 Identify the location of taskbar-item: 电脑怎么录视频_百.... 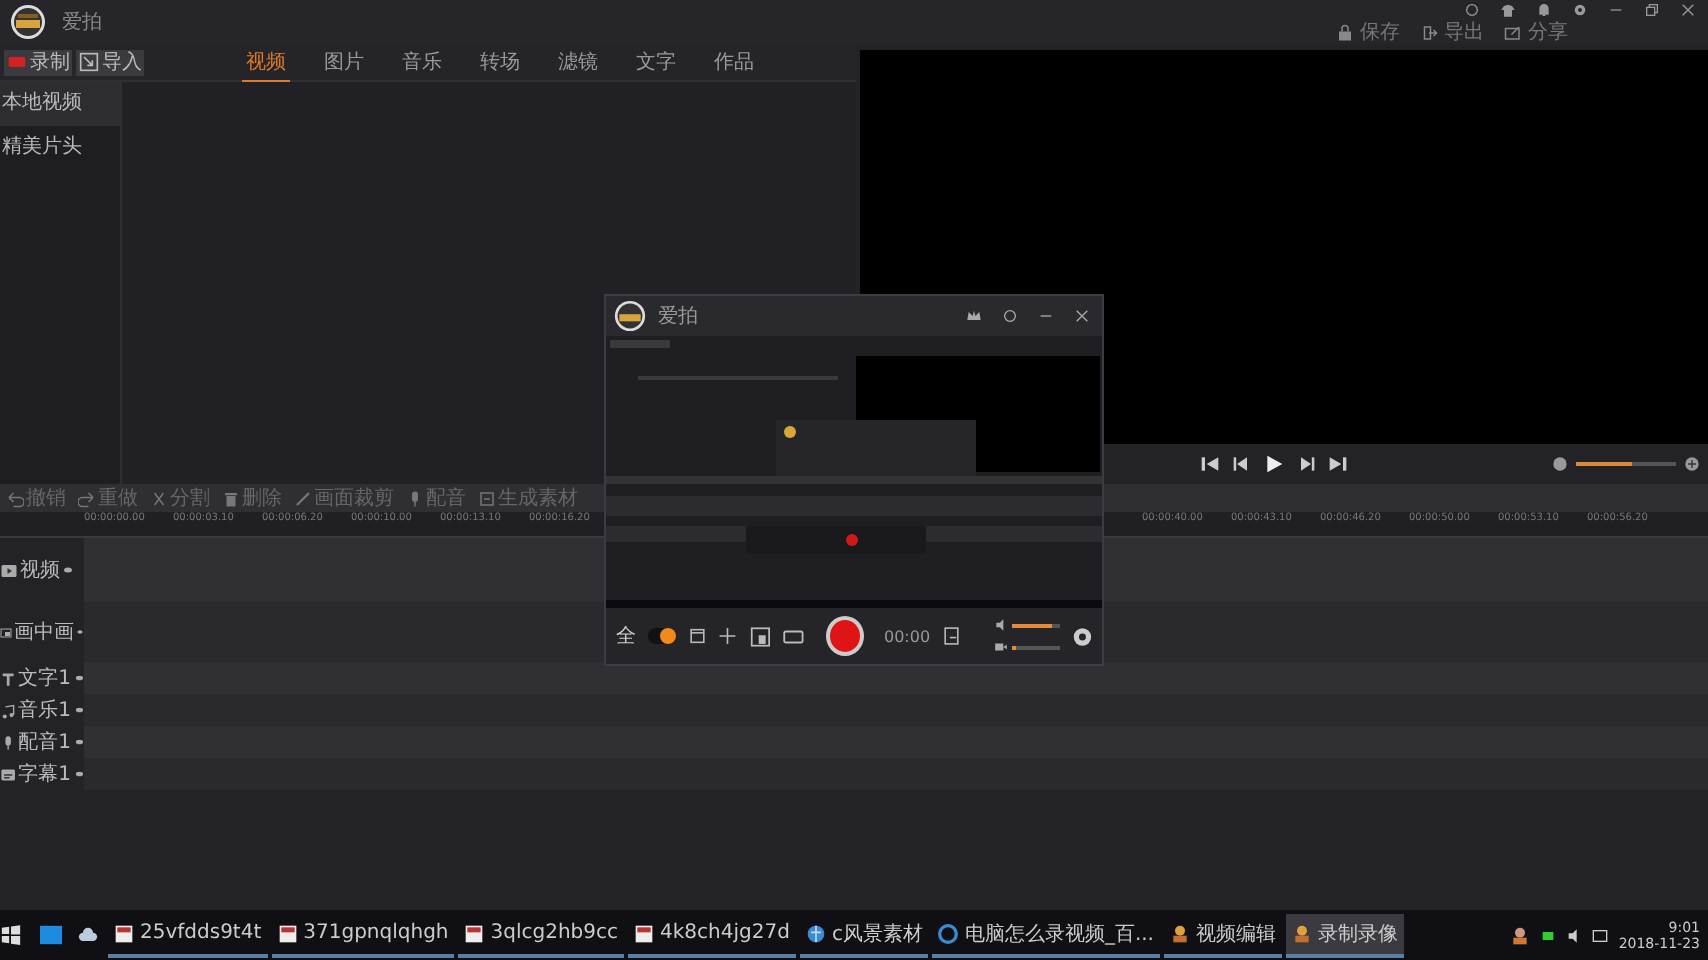
(1046, 935).